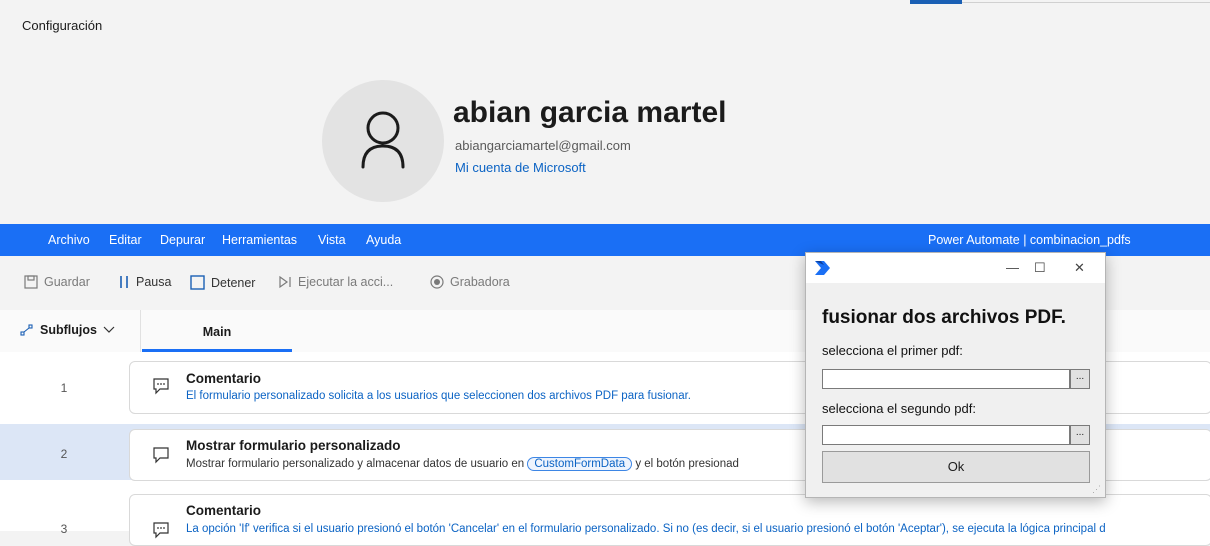 The image size is (1210, 546). Describe the element at coordinates (580, 464) in the screenshot. I see `variable-chip: CustomFormData` at that location.